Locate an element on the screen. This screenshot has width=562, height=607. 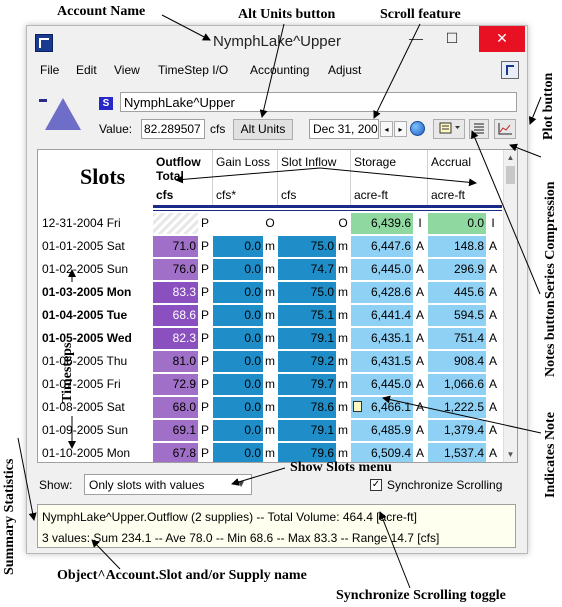
slot-inflow-cell: 79.7 is located at coordinates (307, 384).